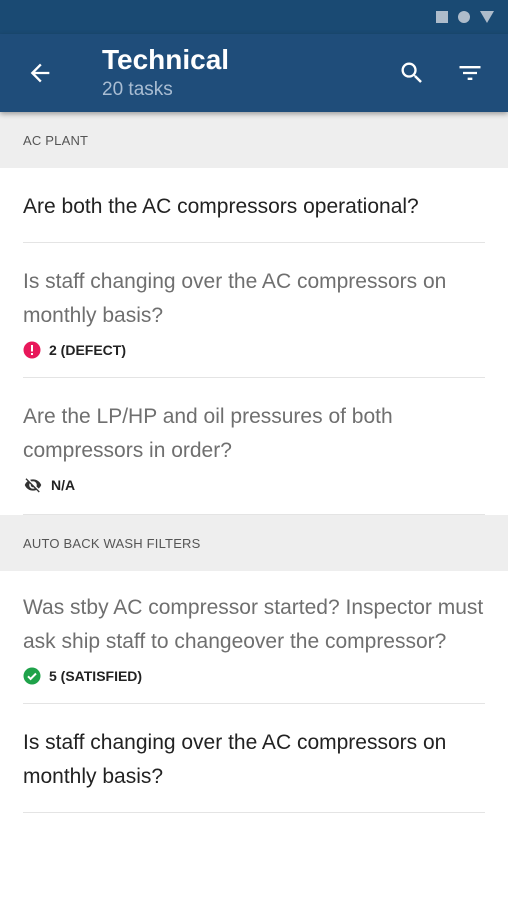 This screenshot has height=900, width=508. What do you see at coordinates (487, 17) in the screenshot?
I see `status-triangle-icon` at bounding box center [487, 17].